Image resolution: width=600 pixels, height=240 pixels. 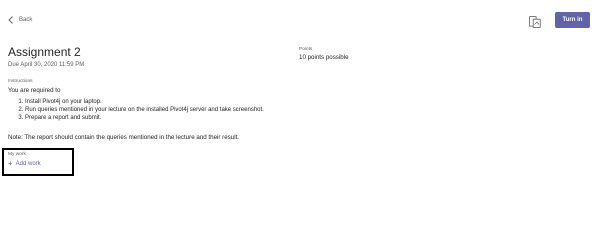 What do you see at coordinates (28, 164) in the screenshot?
I see `add-work-label: Add work` at bounding box center [28, 164].